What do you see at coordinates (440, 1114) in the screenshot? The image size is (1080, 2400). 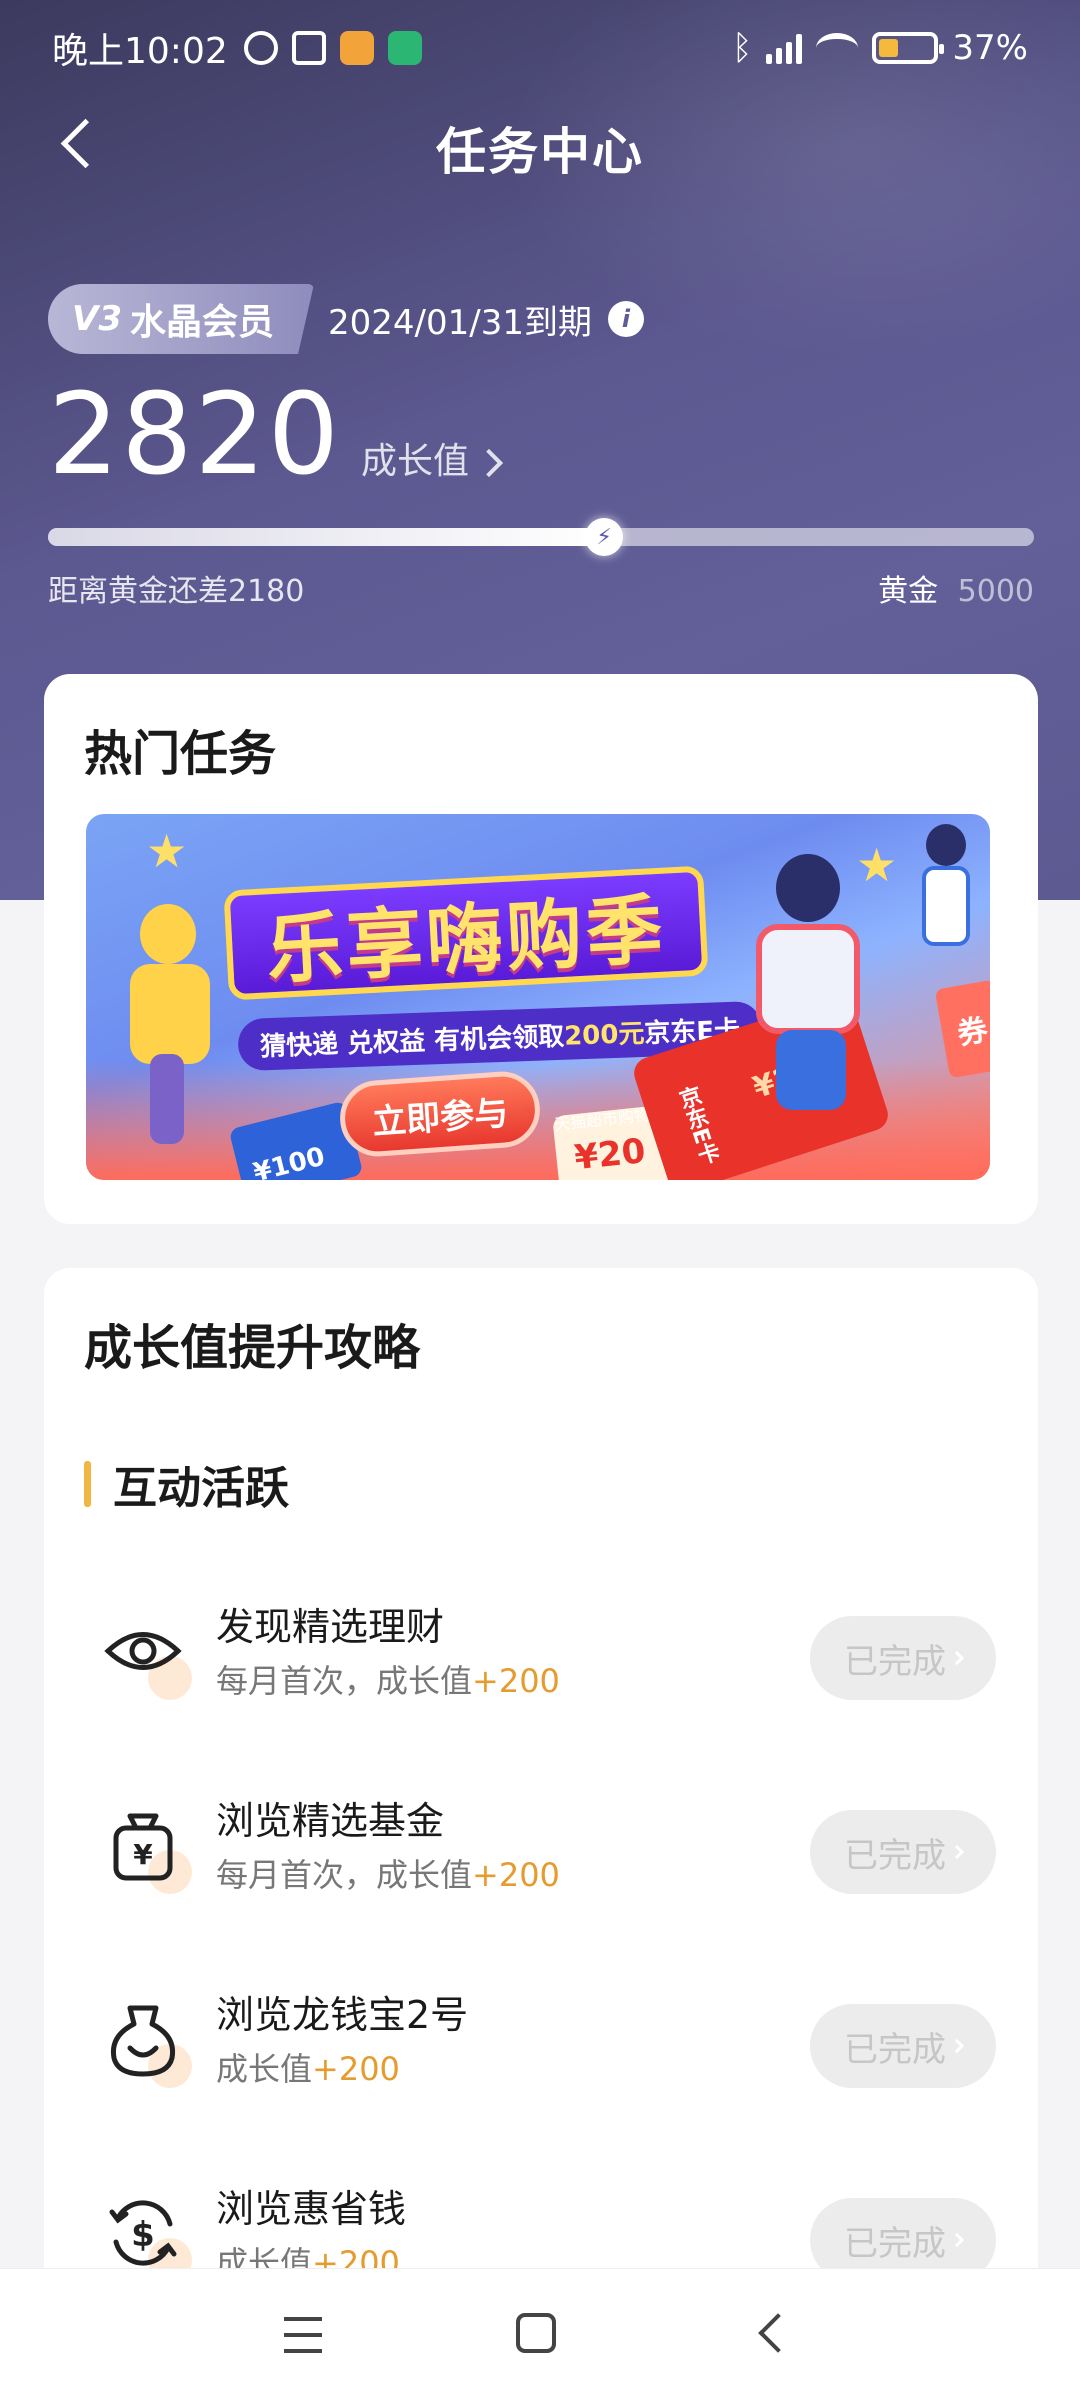 I see `banner-join-button: 立即参与` at bounding box center [440, 1114].